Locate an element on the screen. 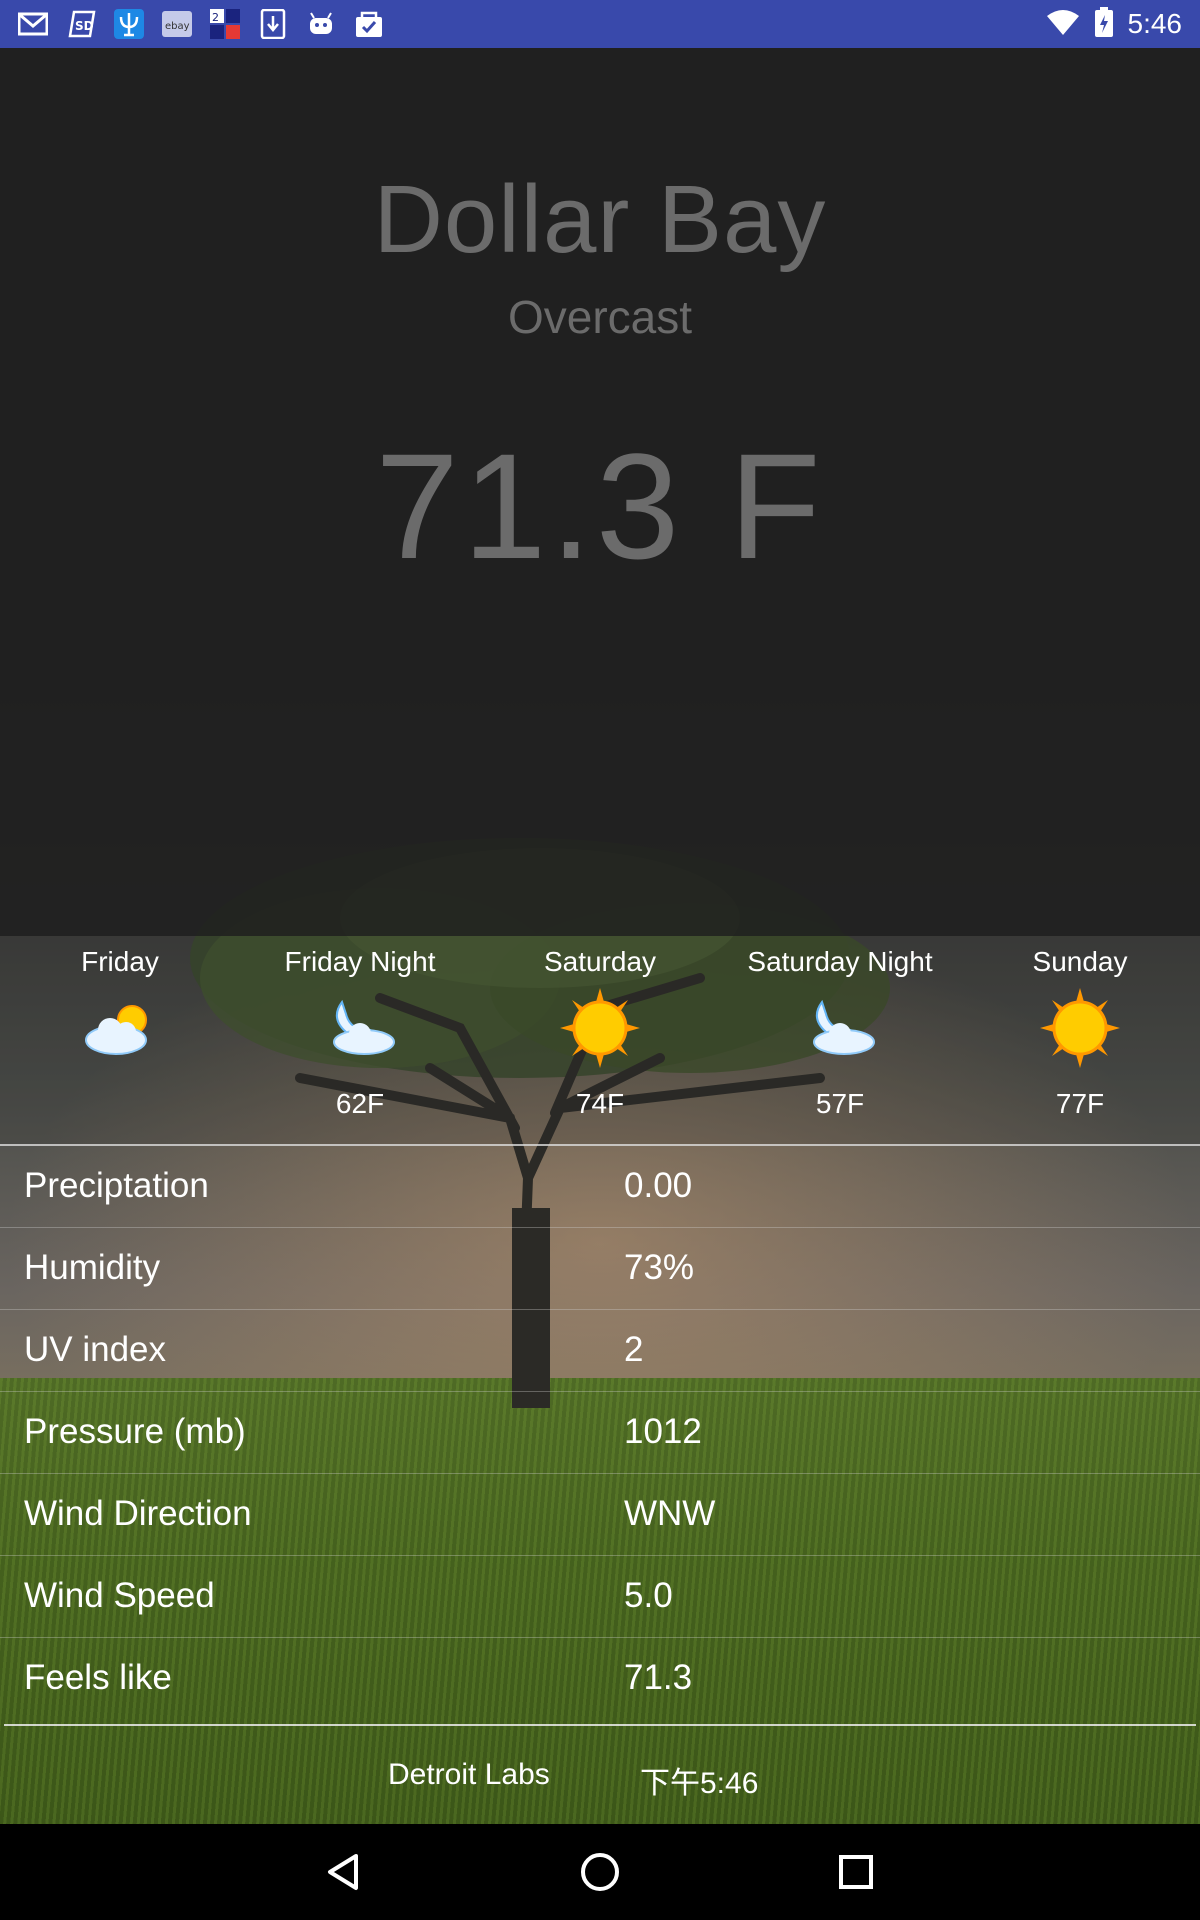 The image size is (1200, 1920). detail-label: Preciptation is located at coordinates (116, 1185).